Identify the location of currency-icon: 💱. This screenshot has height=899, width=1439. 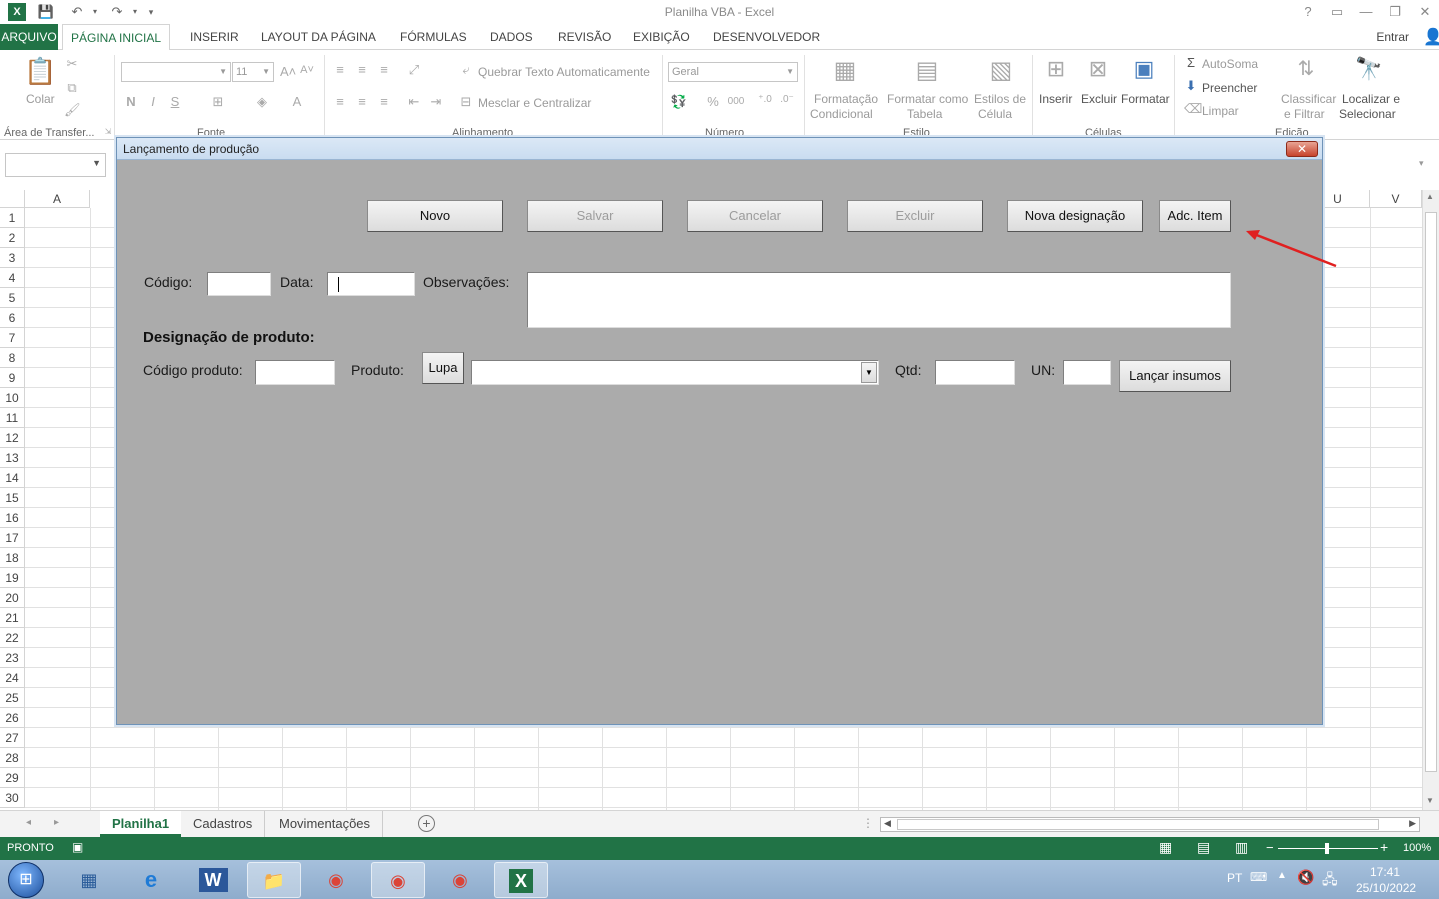
(679, 102).